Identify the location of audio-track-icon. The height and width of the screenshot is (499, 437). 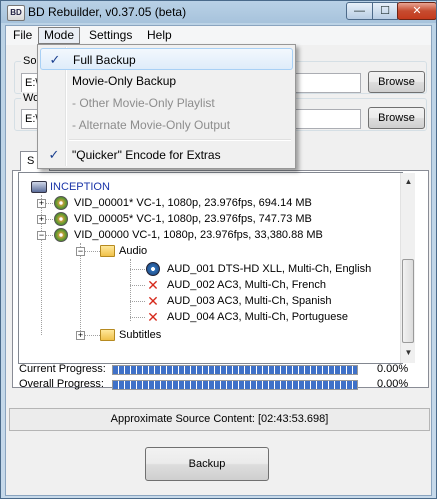
(153, 269).